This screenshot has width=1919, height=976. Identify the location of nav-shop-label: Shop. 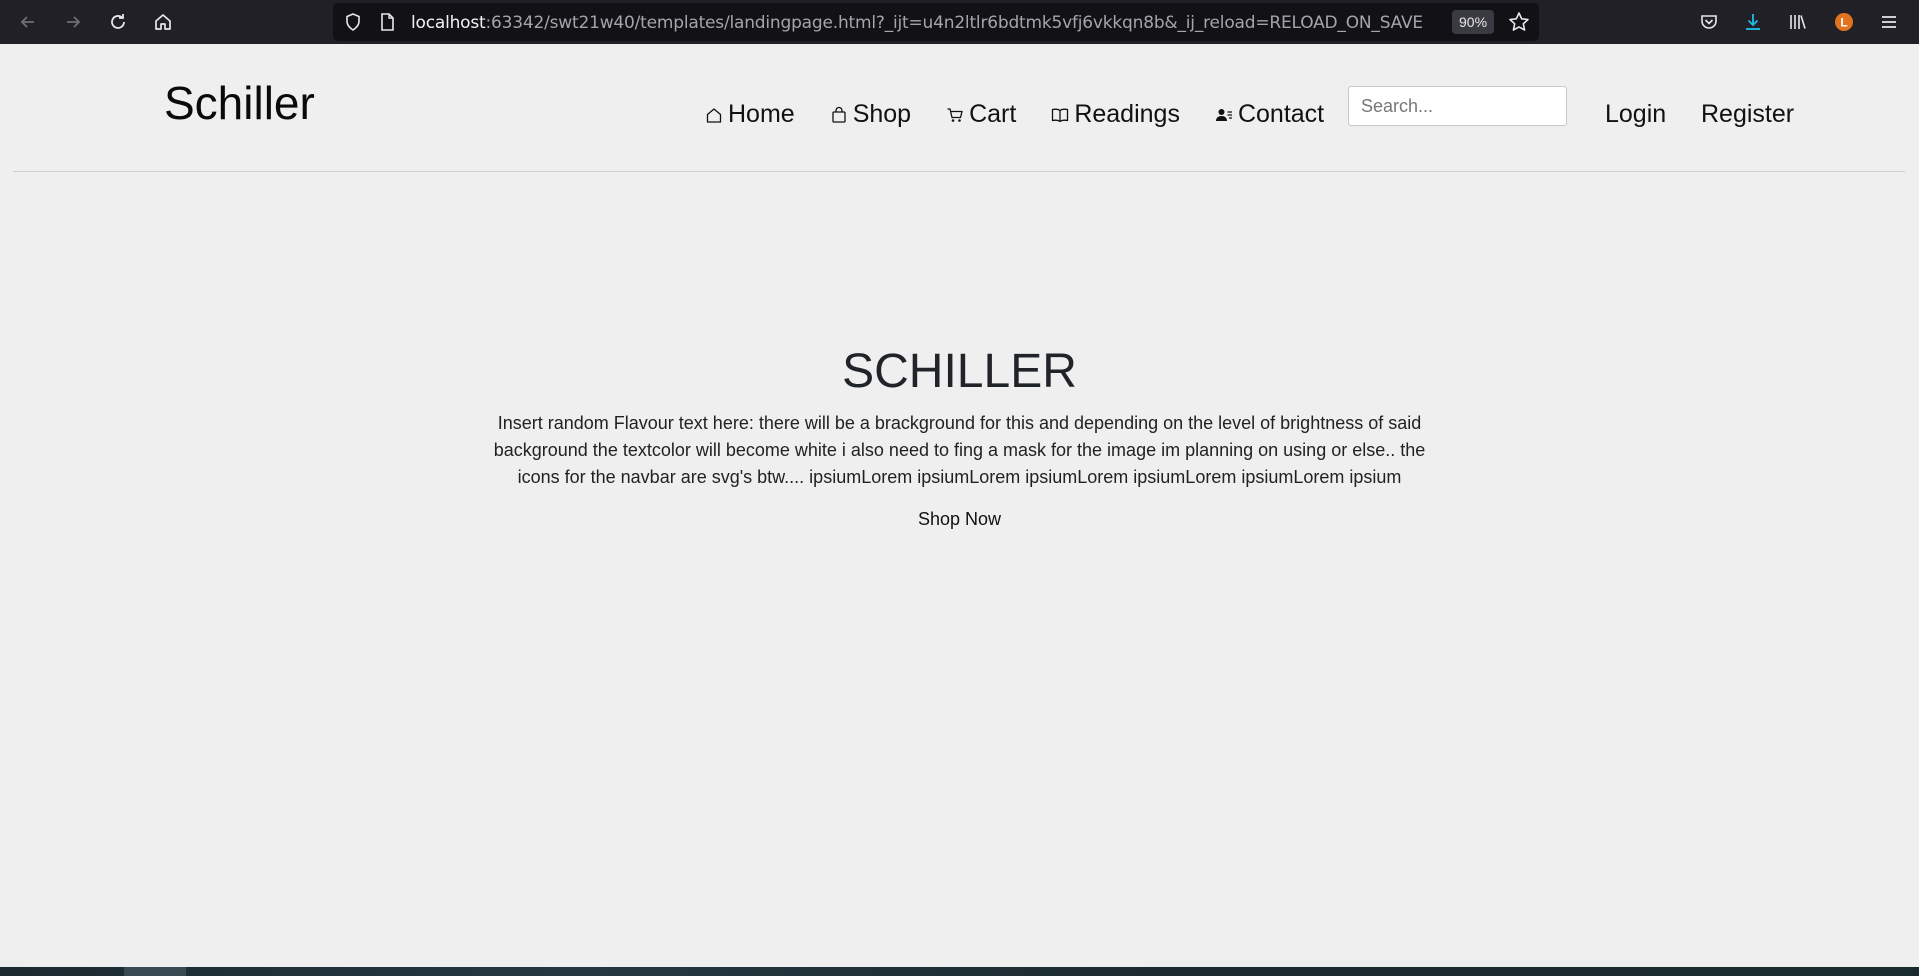
(882, 114).